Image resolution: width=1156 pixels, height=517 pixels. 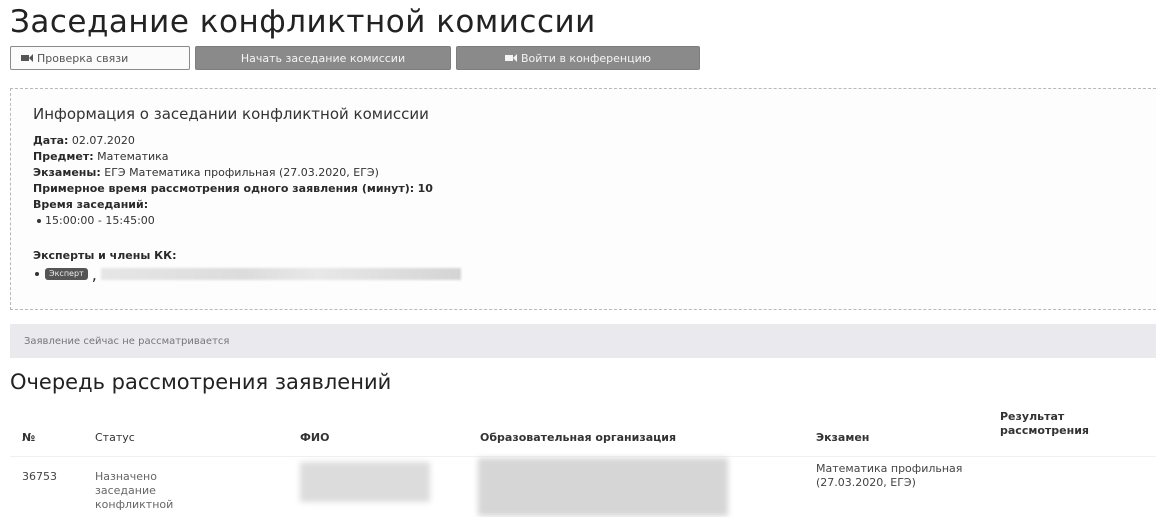 What do you see at coordinates (127, 341) in the screenshot?
I see `review-status-text: Заявление сейчас не рассматривается` at bounding box center [127, 341].